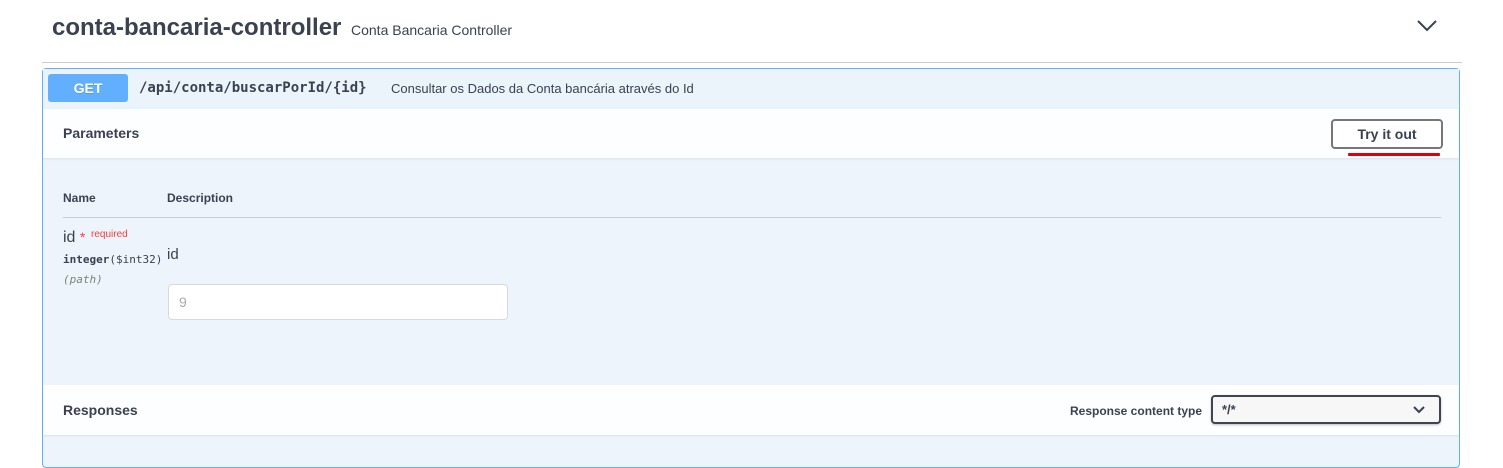 This screenshot has width=1503, height=468. Describe the element at coordinates (751, 133) in the screenshot. I see `parameters-header: Parameters Try it out` at that location.